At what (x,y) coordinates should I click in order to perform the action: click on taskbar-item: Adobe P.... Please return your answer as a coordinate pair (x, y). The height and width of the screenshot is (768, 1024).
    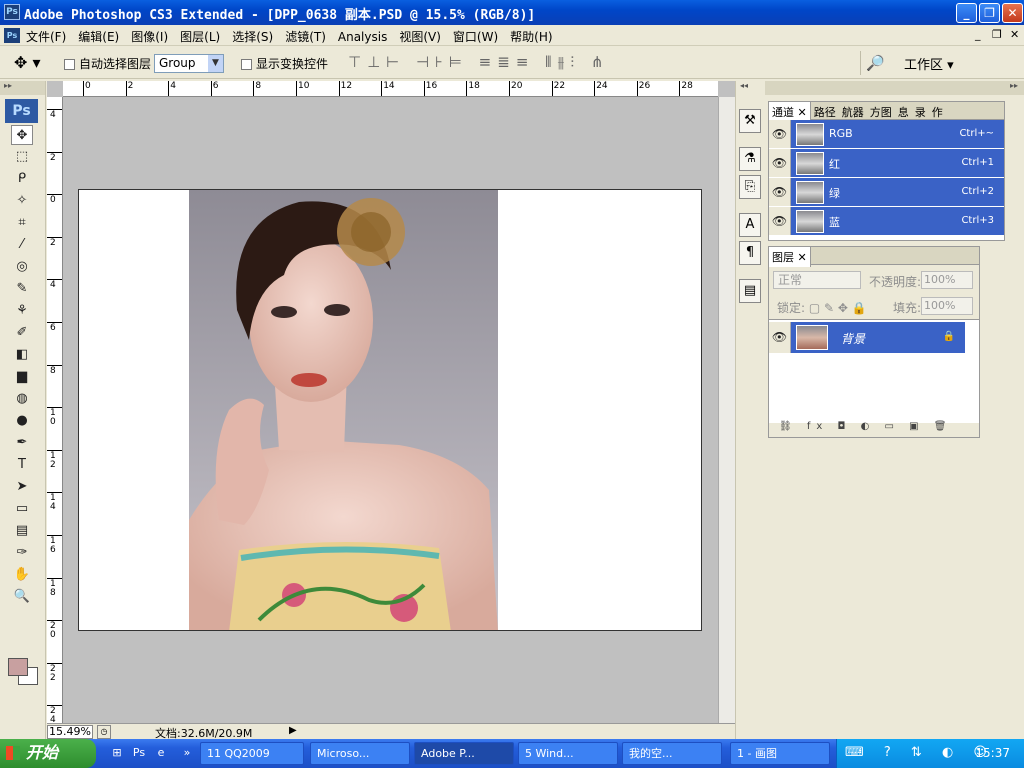
    Looking at the image, I should click on (464, 753).